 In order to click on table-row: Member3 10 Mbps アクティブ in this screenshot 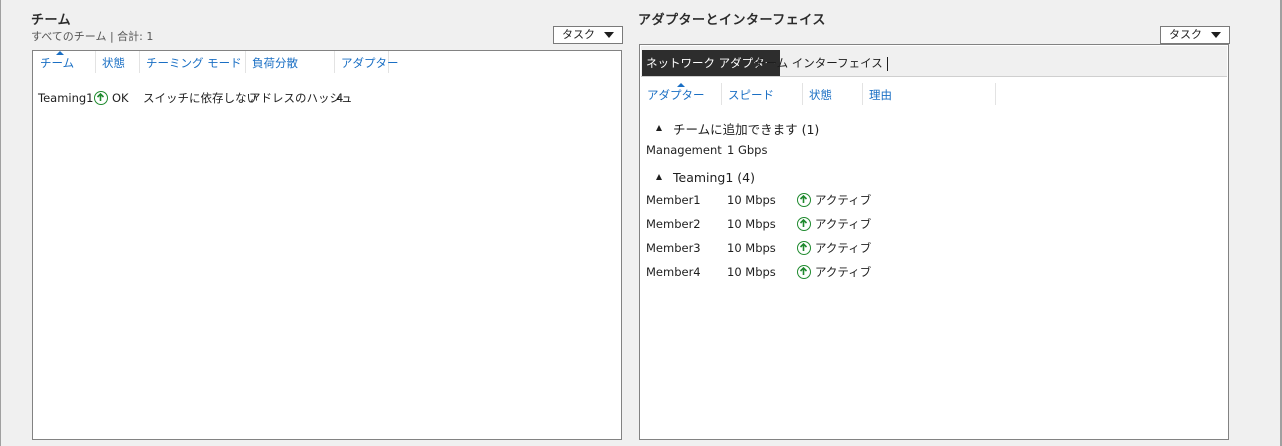, I will do `click(760, 248)`.